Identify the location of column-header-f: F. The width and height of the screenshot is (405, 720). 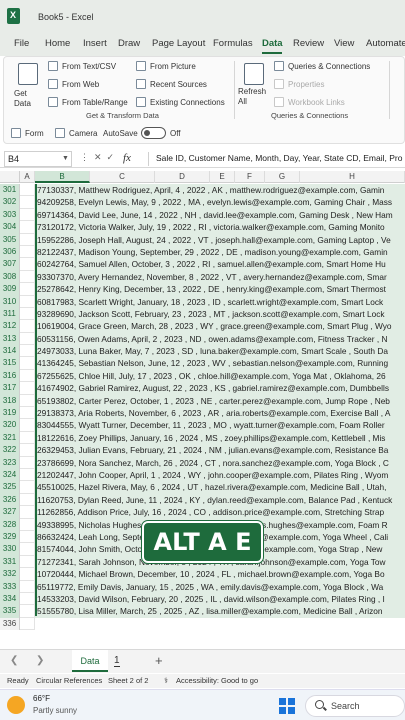
(250, 177).